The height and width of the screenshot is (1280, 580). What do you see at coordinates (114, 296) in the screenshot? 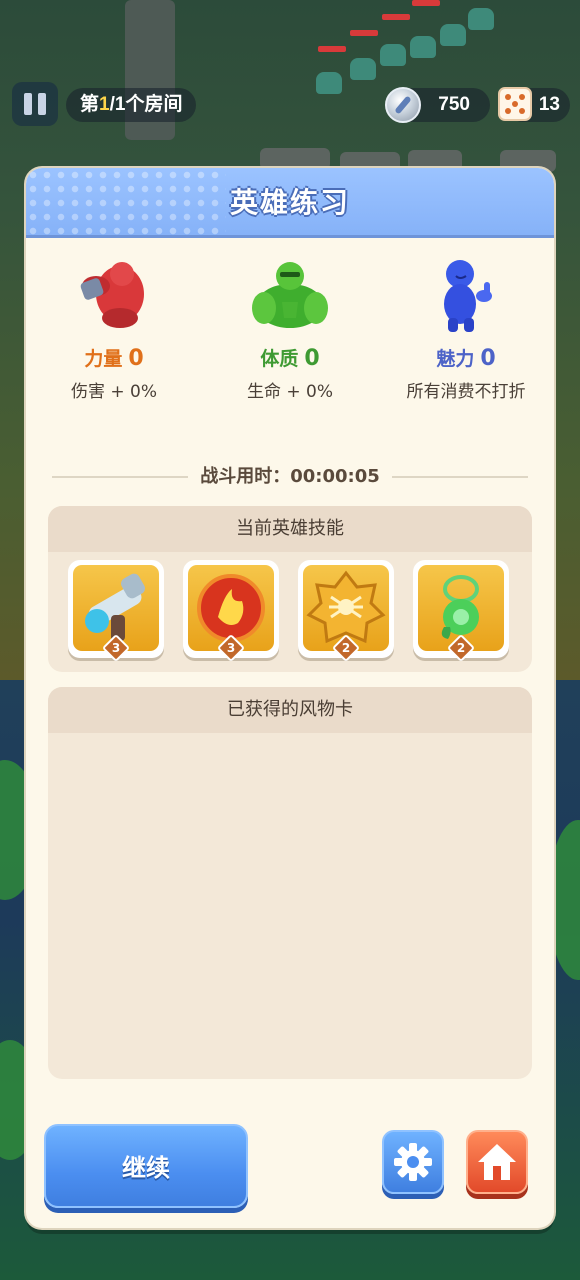
I see `red-muscle-hero-icon` at bounding box center [114, 296].